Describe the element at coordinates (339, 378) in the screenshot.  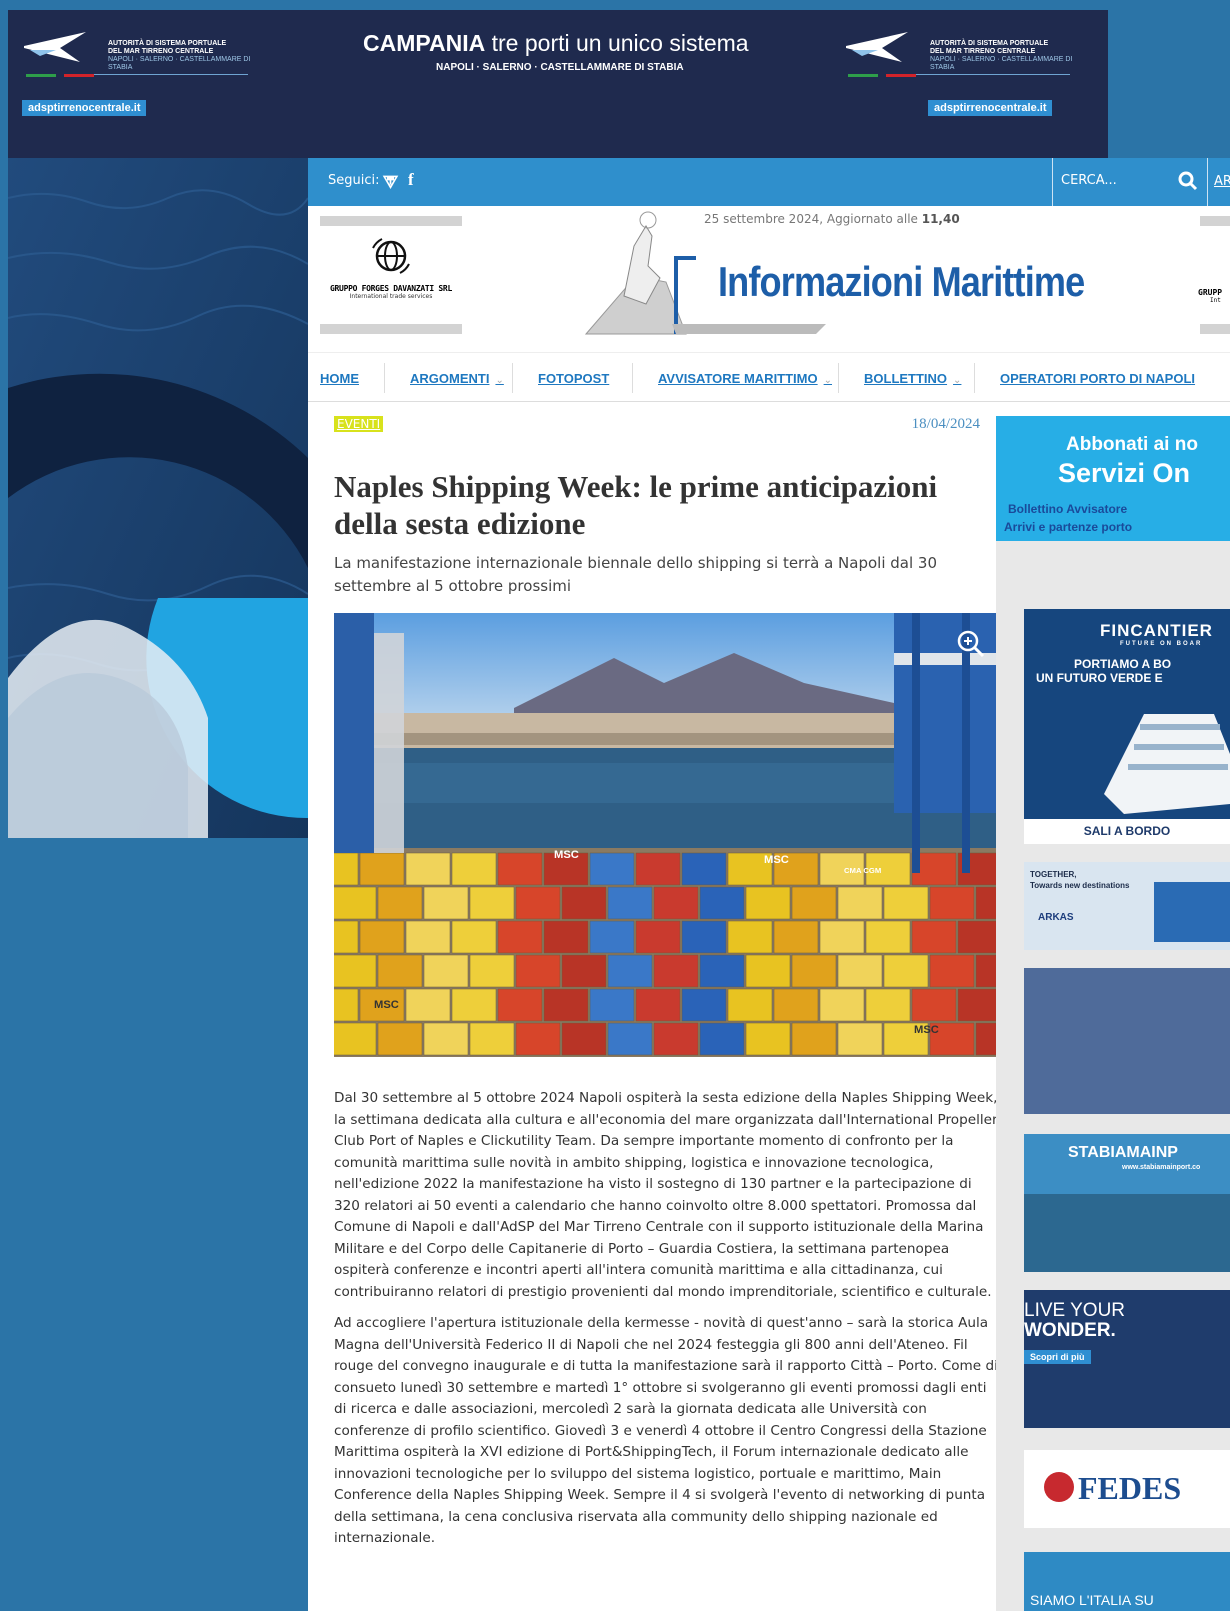
I see `nav-home: HOME` at that location.